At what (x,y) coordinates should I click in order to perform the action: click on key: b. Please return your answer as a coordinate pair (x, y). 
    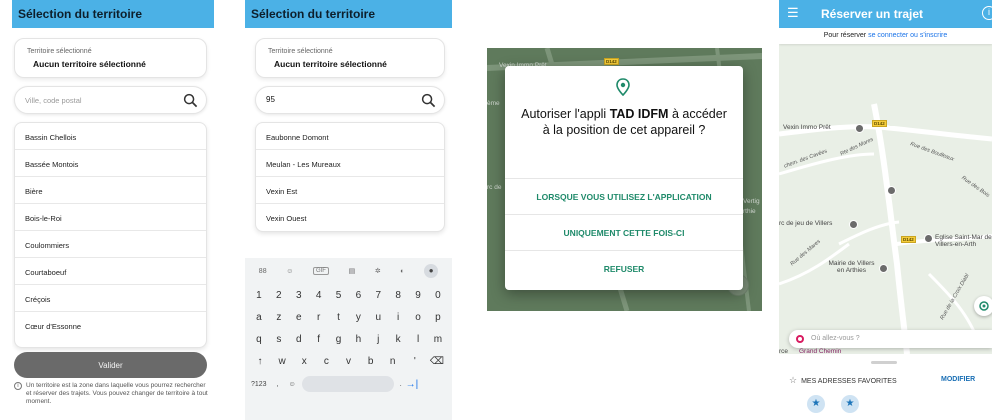
    Looking at the image, I should click on (371, 361).